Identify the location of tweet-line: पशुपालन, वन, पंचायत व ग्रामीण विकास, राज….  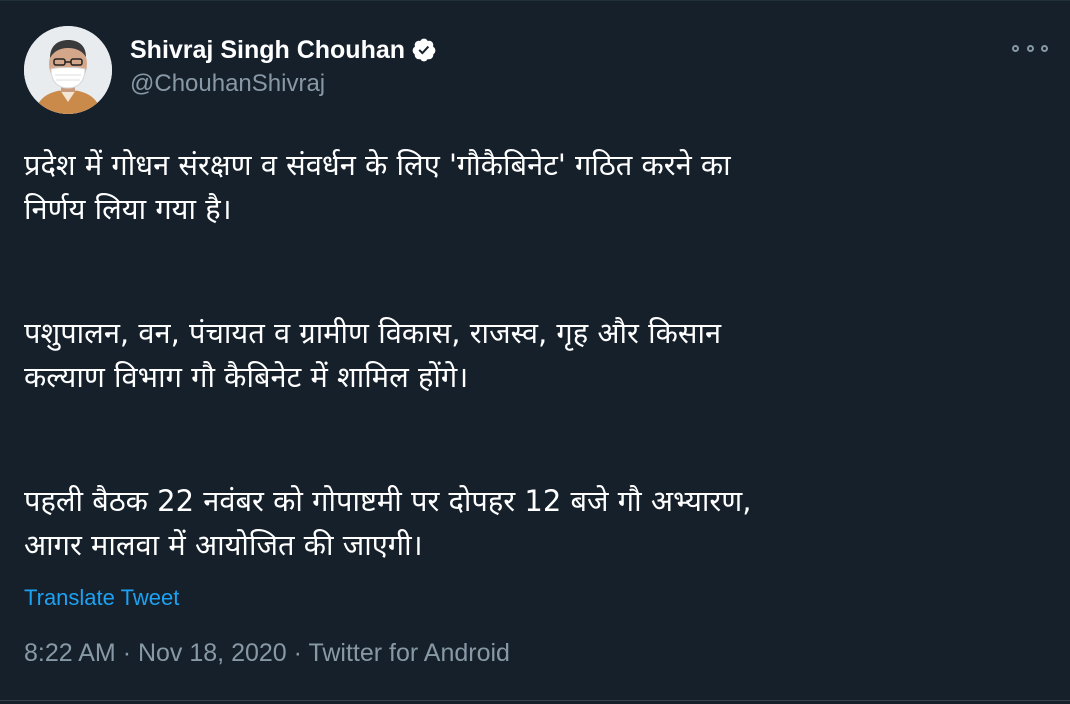
(373, 333).